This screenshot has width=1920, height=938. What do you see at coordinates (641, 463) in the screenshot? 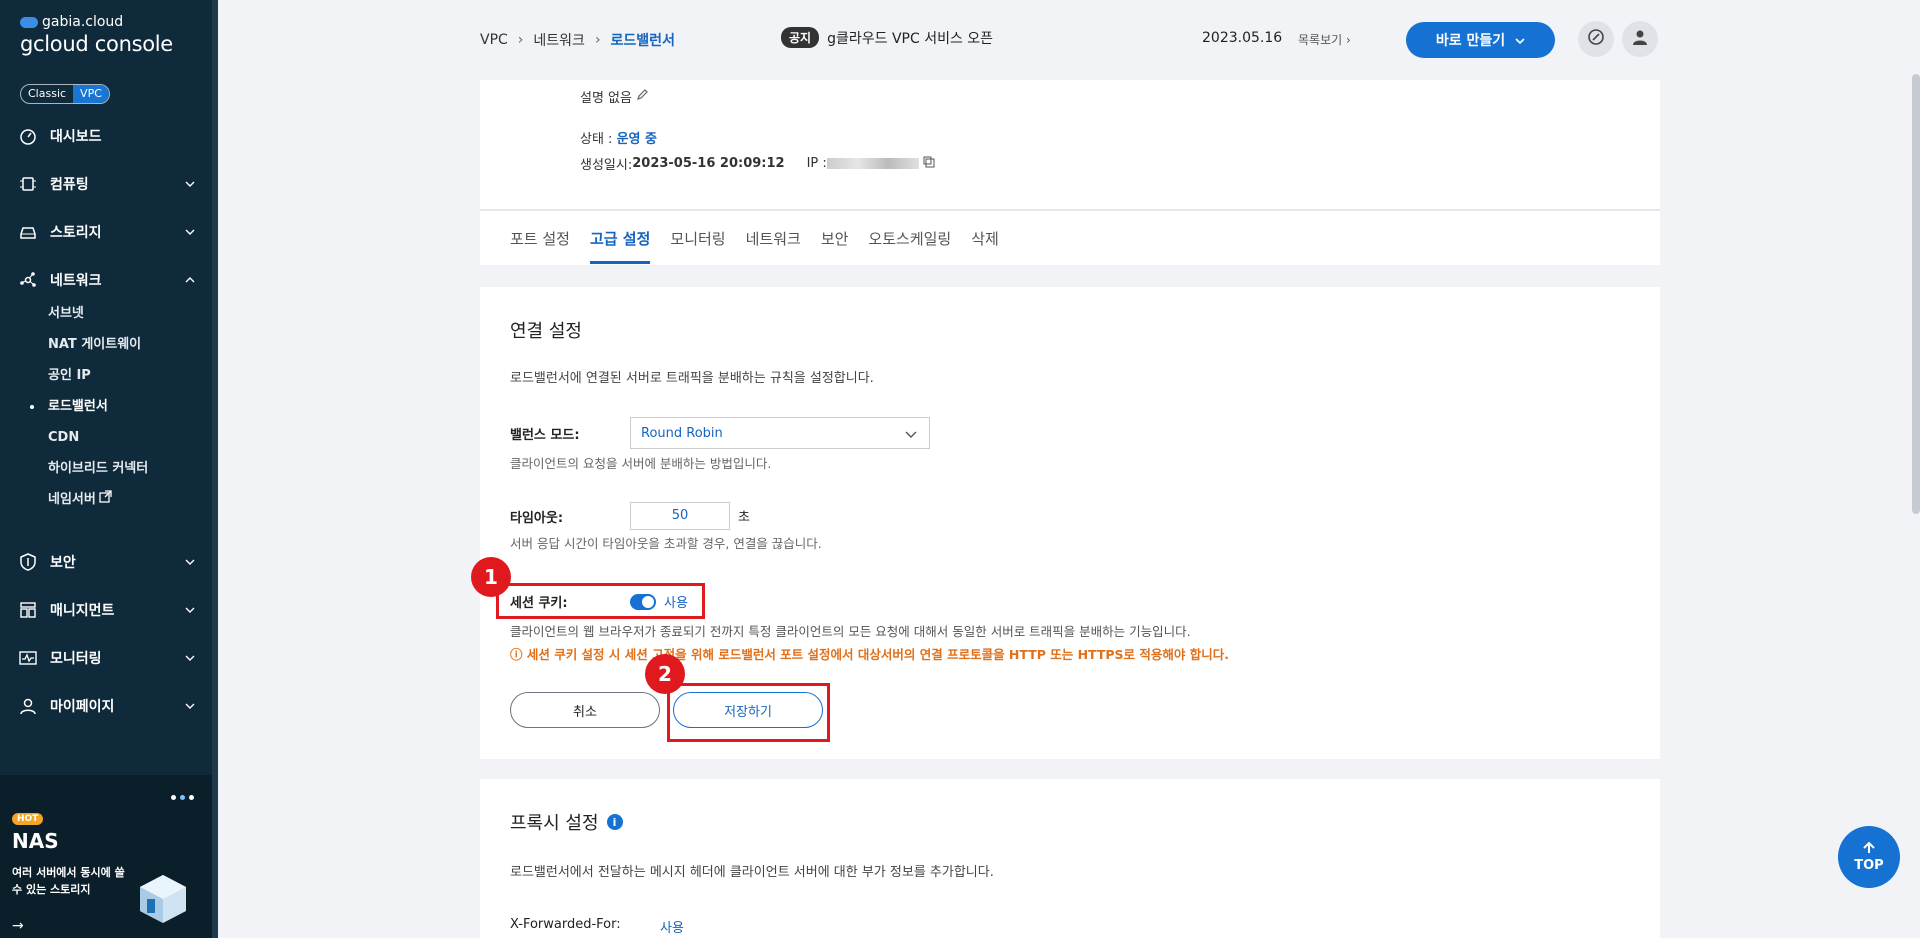
I see `balance-mode-hint: 클라이언트의 요청을 서버에 분배하는 방법입니다.` at bounding box center [641, 463].